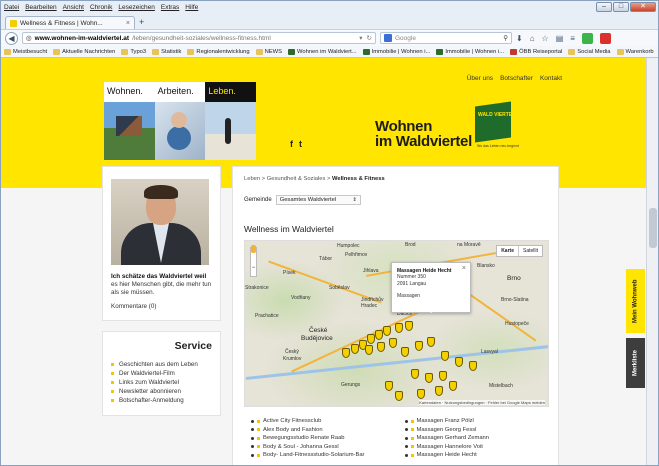 The height and width of the screenshot is (466, 659). I want to click on menu-datei: Datei, so click(11, 9).